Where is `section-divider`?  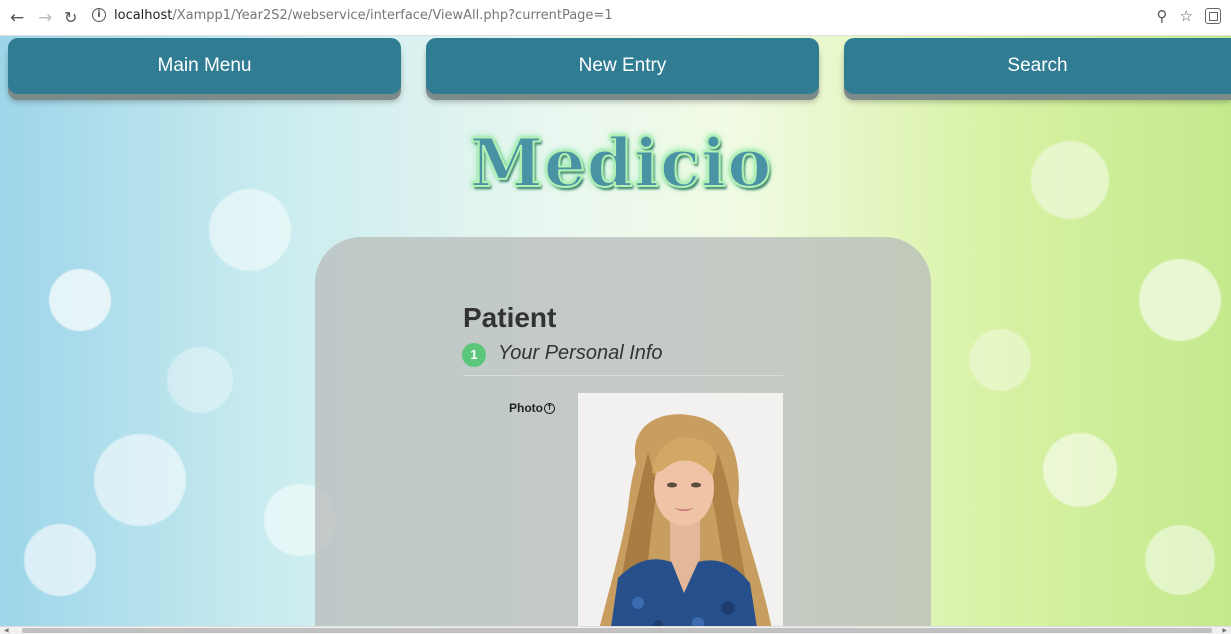
section-divider is located at coordinates (623, 375).